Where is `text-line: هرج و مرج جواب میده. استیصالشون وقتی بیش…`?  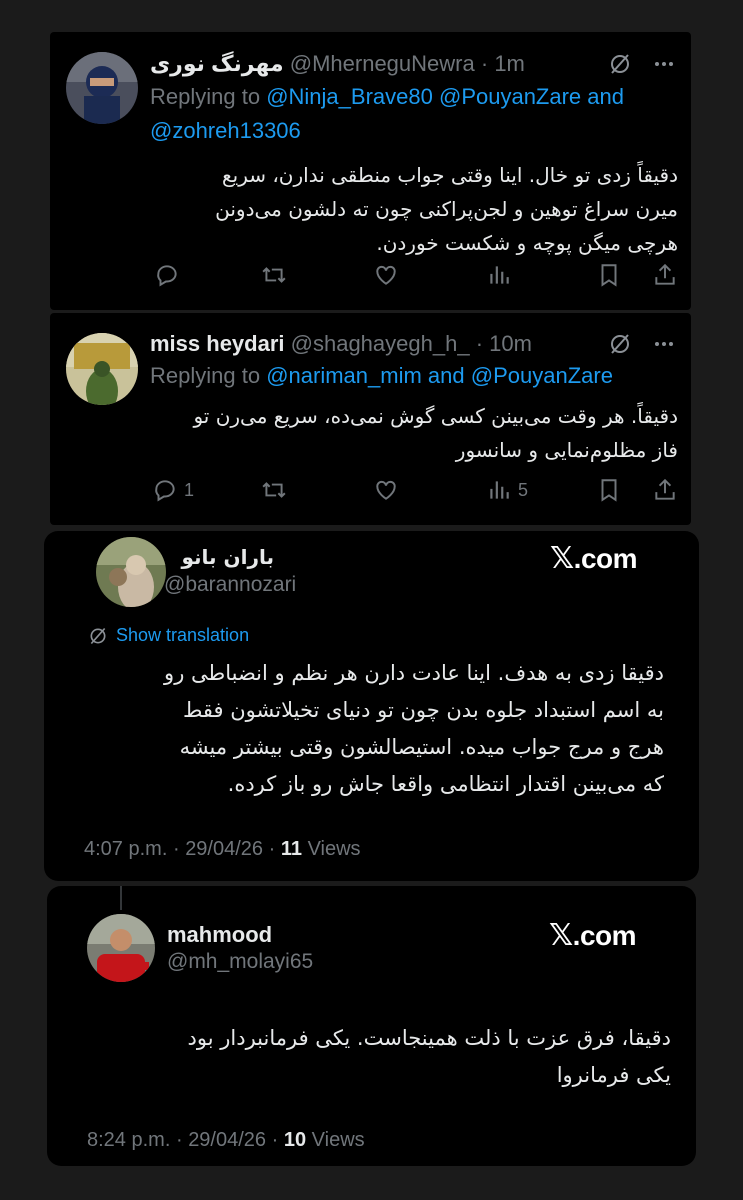 text-line: هرج و مرج جواب میده. استیصالشون وقتی بیش… is located at coordinates (421, 747).